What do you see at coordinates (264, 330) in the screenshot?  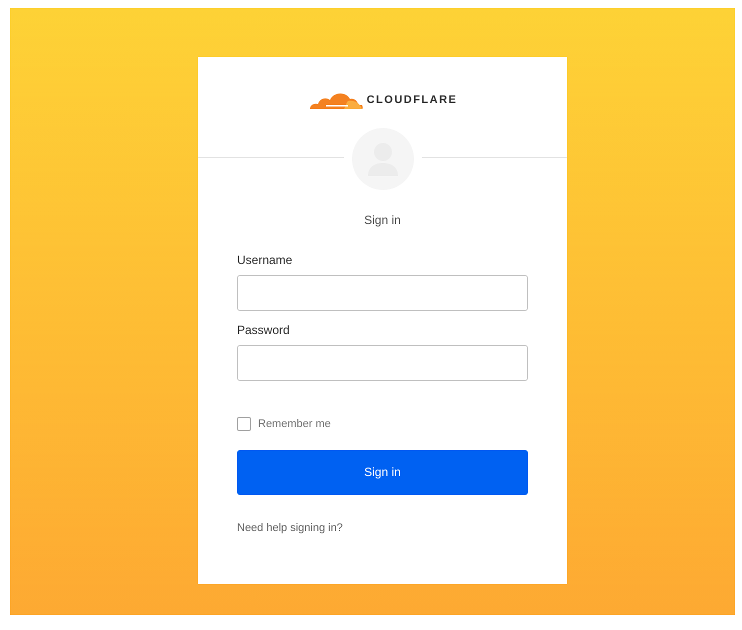 I see `field-label: Password` at bounding box center [264, 330].